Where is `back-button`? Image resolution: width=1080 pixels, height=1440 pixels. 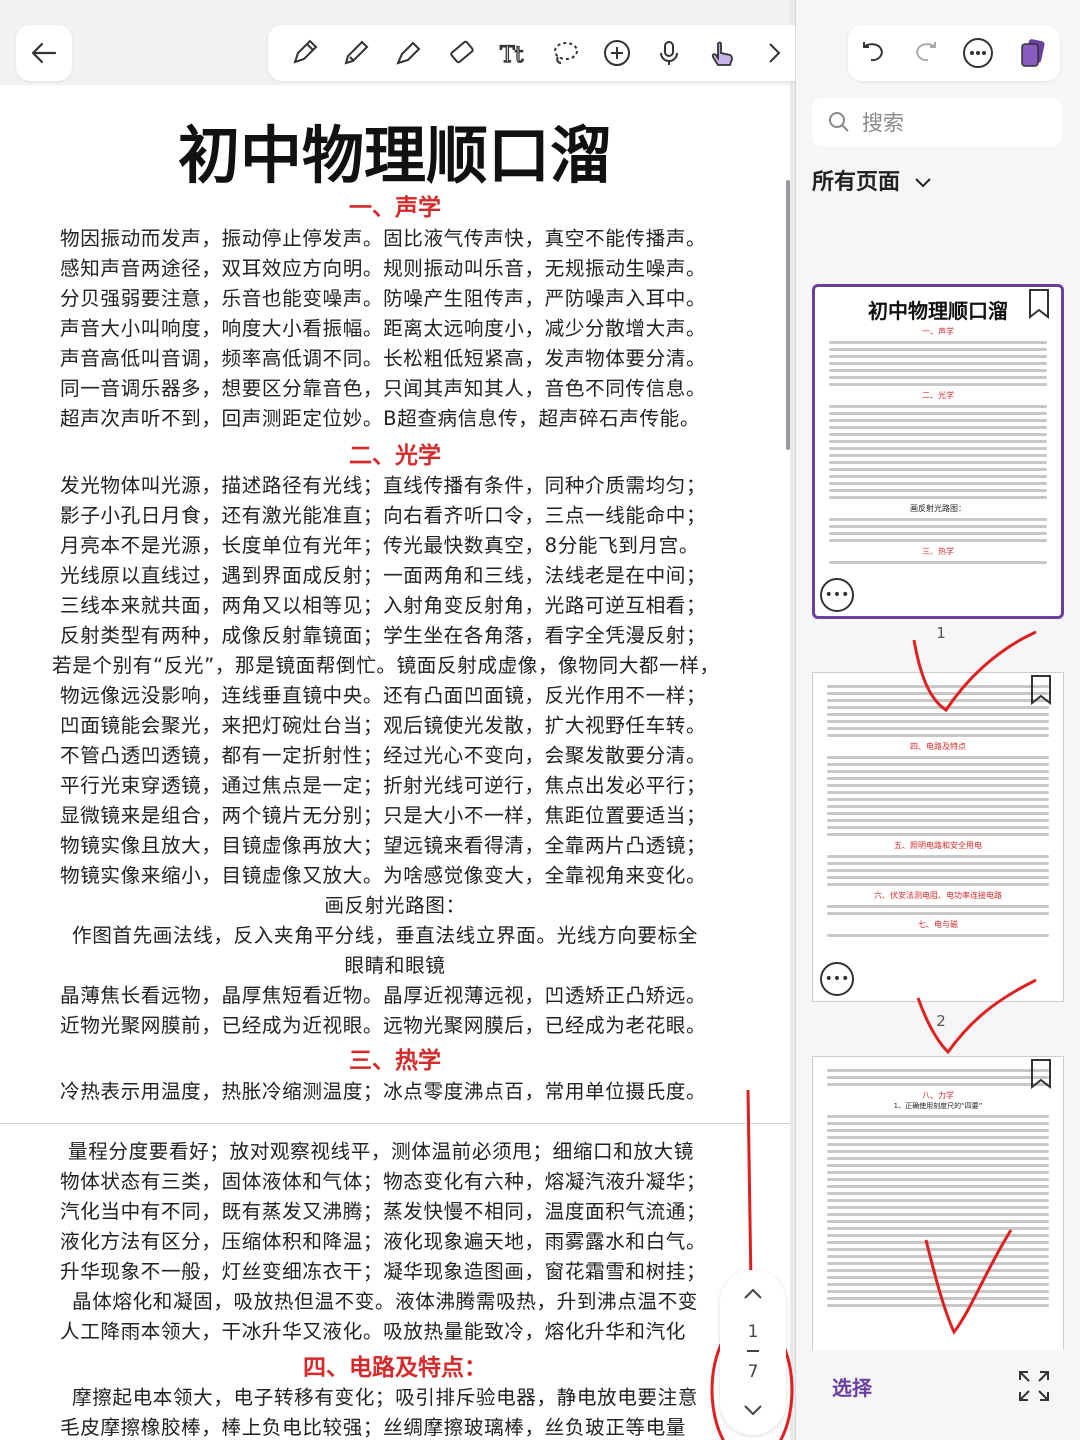
back-button is located at coordinates (44, 53).